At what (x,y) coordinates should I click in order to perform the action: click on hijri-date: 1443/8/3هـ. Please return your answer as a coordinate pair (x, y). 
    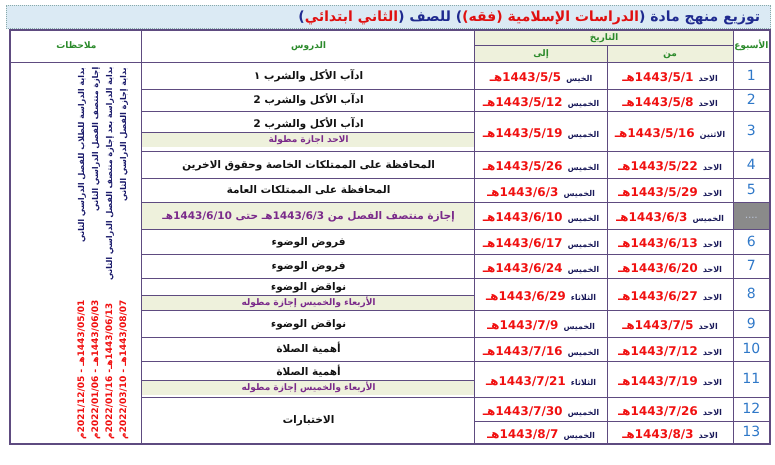
    Looking at the image, I should click on (658, 433).